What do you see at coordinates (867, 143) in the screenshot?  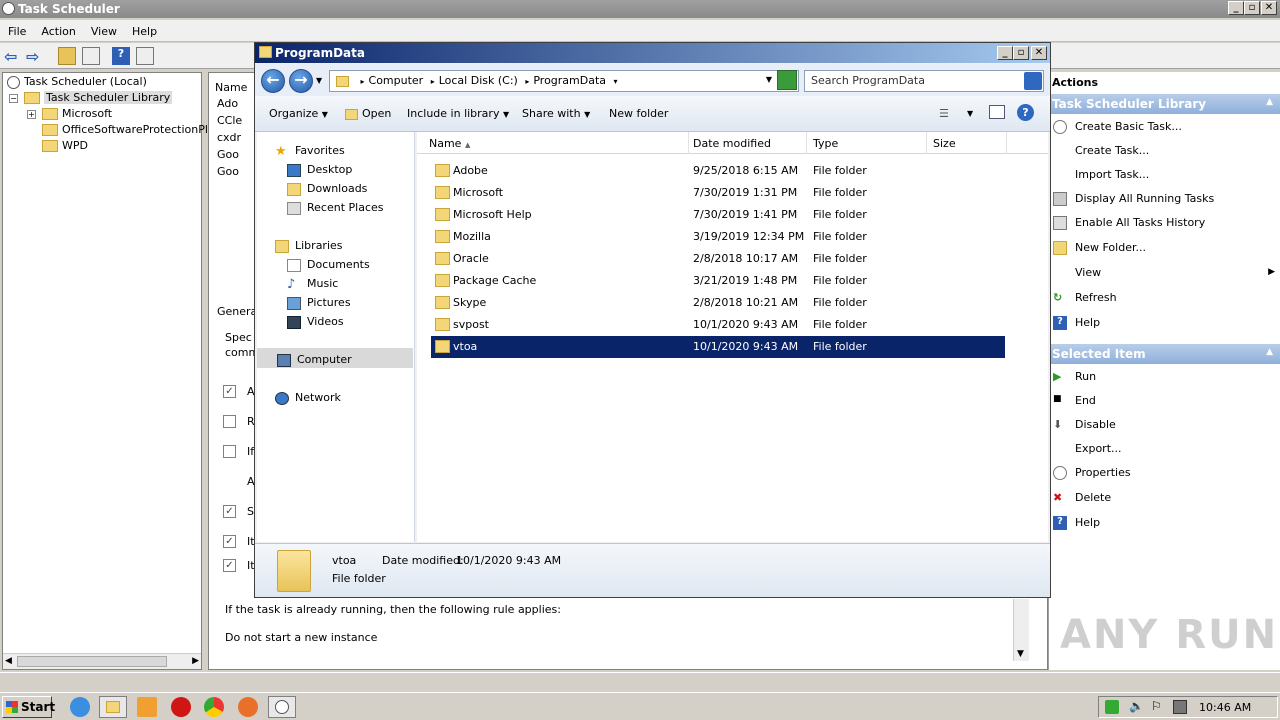 I see `column-type: Type` at bounding box center [867, 143].